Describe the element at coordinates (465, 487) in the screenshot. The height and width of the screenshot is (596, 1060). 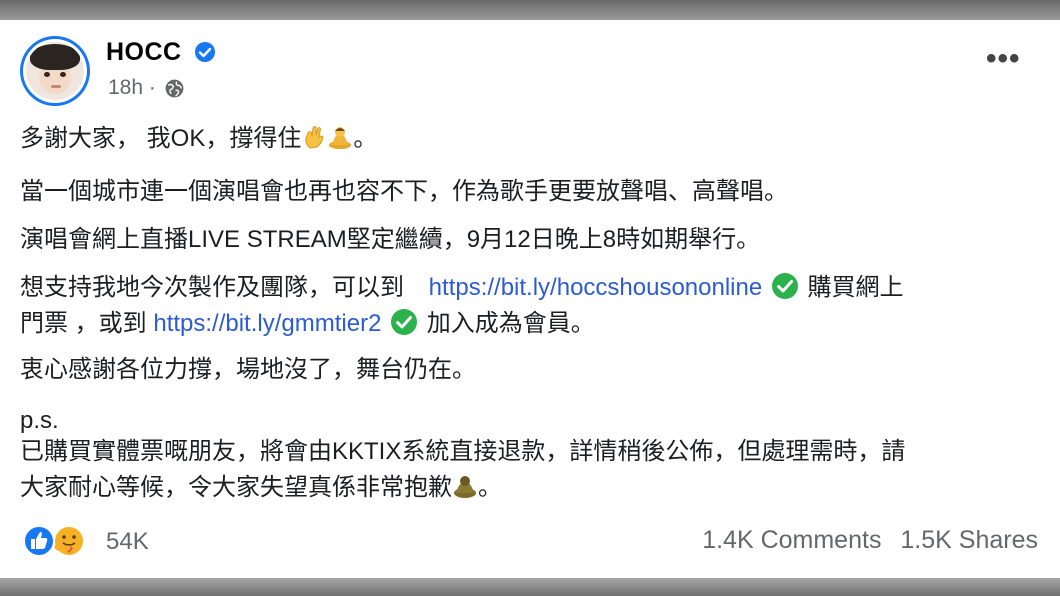
I see `folded-hands-emoji` at that location.